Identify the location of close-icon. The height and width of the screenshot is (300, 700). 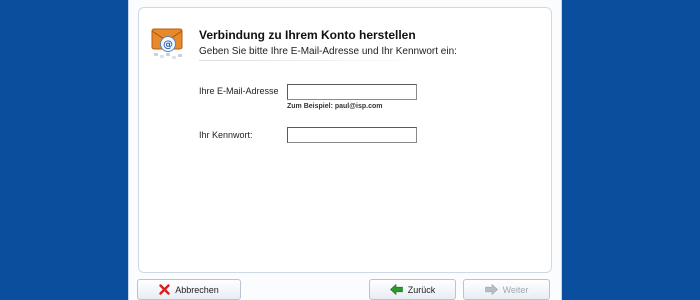
(164, 289).